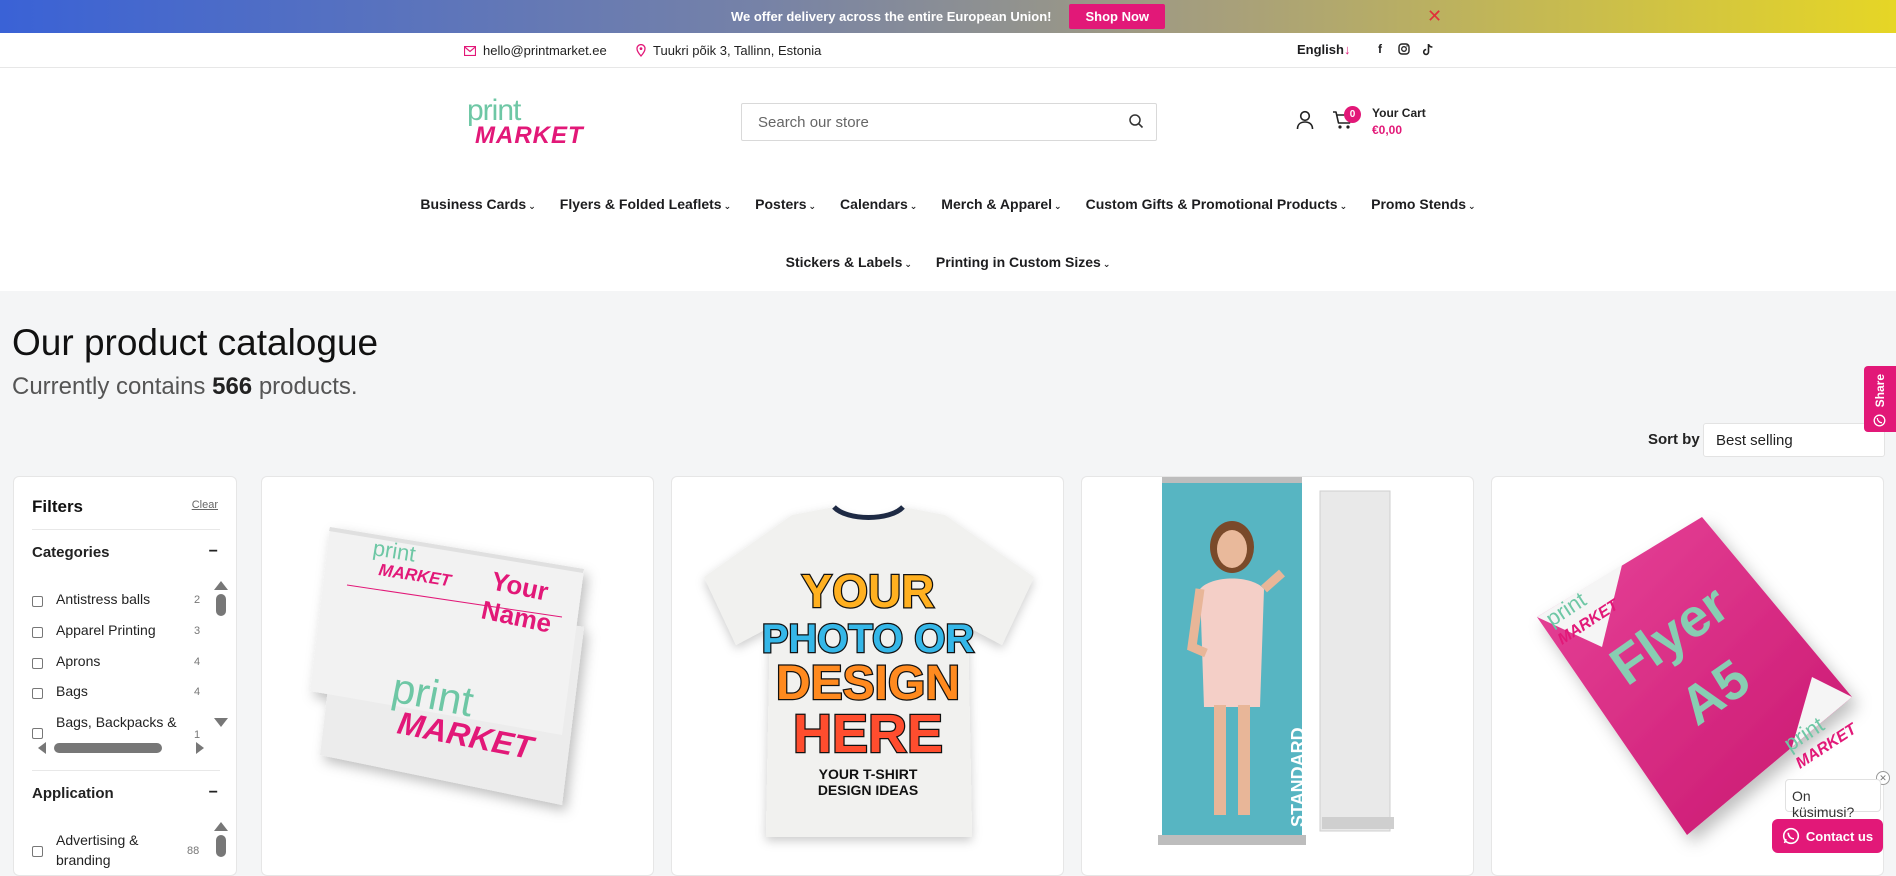  I want to click on nav-item: Merch & Apparel ⌄, so click(1001, 204).